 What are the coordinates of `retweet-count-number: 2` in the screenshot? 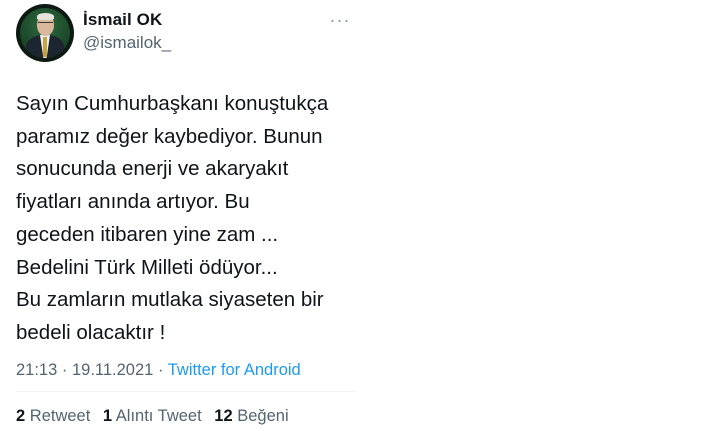 It's located at (21, 416).